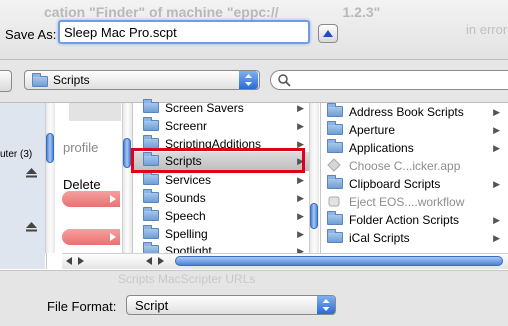 This screenshot has height=326, width=508. I want to click on search-icon, so click(284, 80).